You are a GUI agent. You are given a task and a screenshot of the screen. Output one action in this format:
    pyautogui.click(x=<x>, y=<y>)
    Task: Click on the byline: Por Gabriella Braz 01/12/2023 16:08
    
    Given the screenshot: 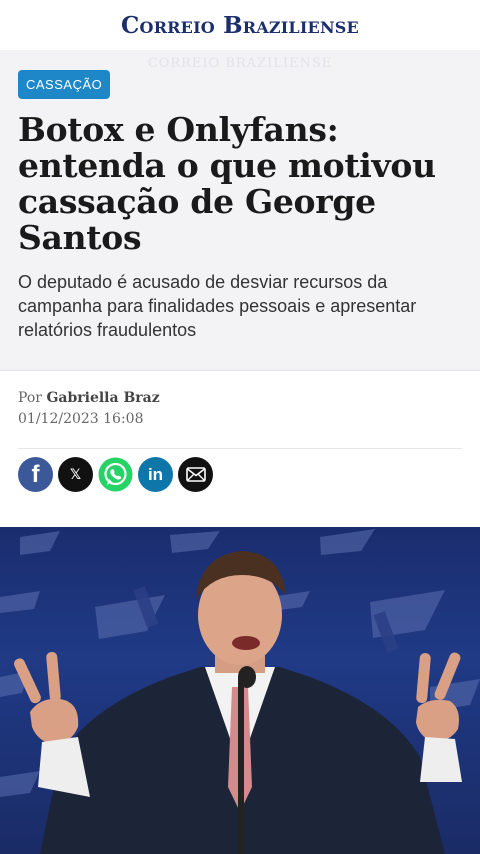 What is the action you would take?
    pyautogui.click(x=89, y=409)
    